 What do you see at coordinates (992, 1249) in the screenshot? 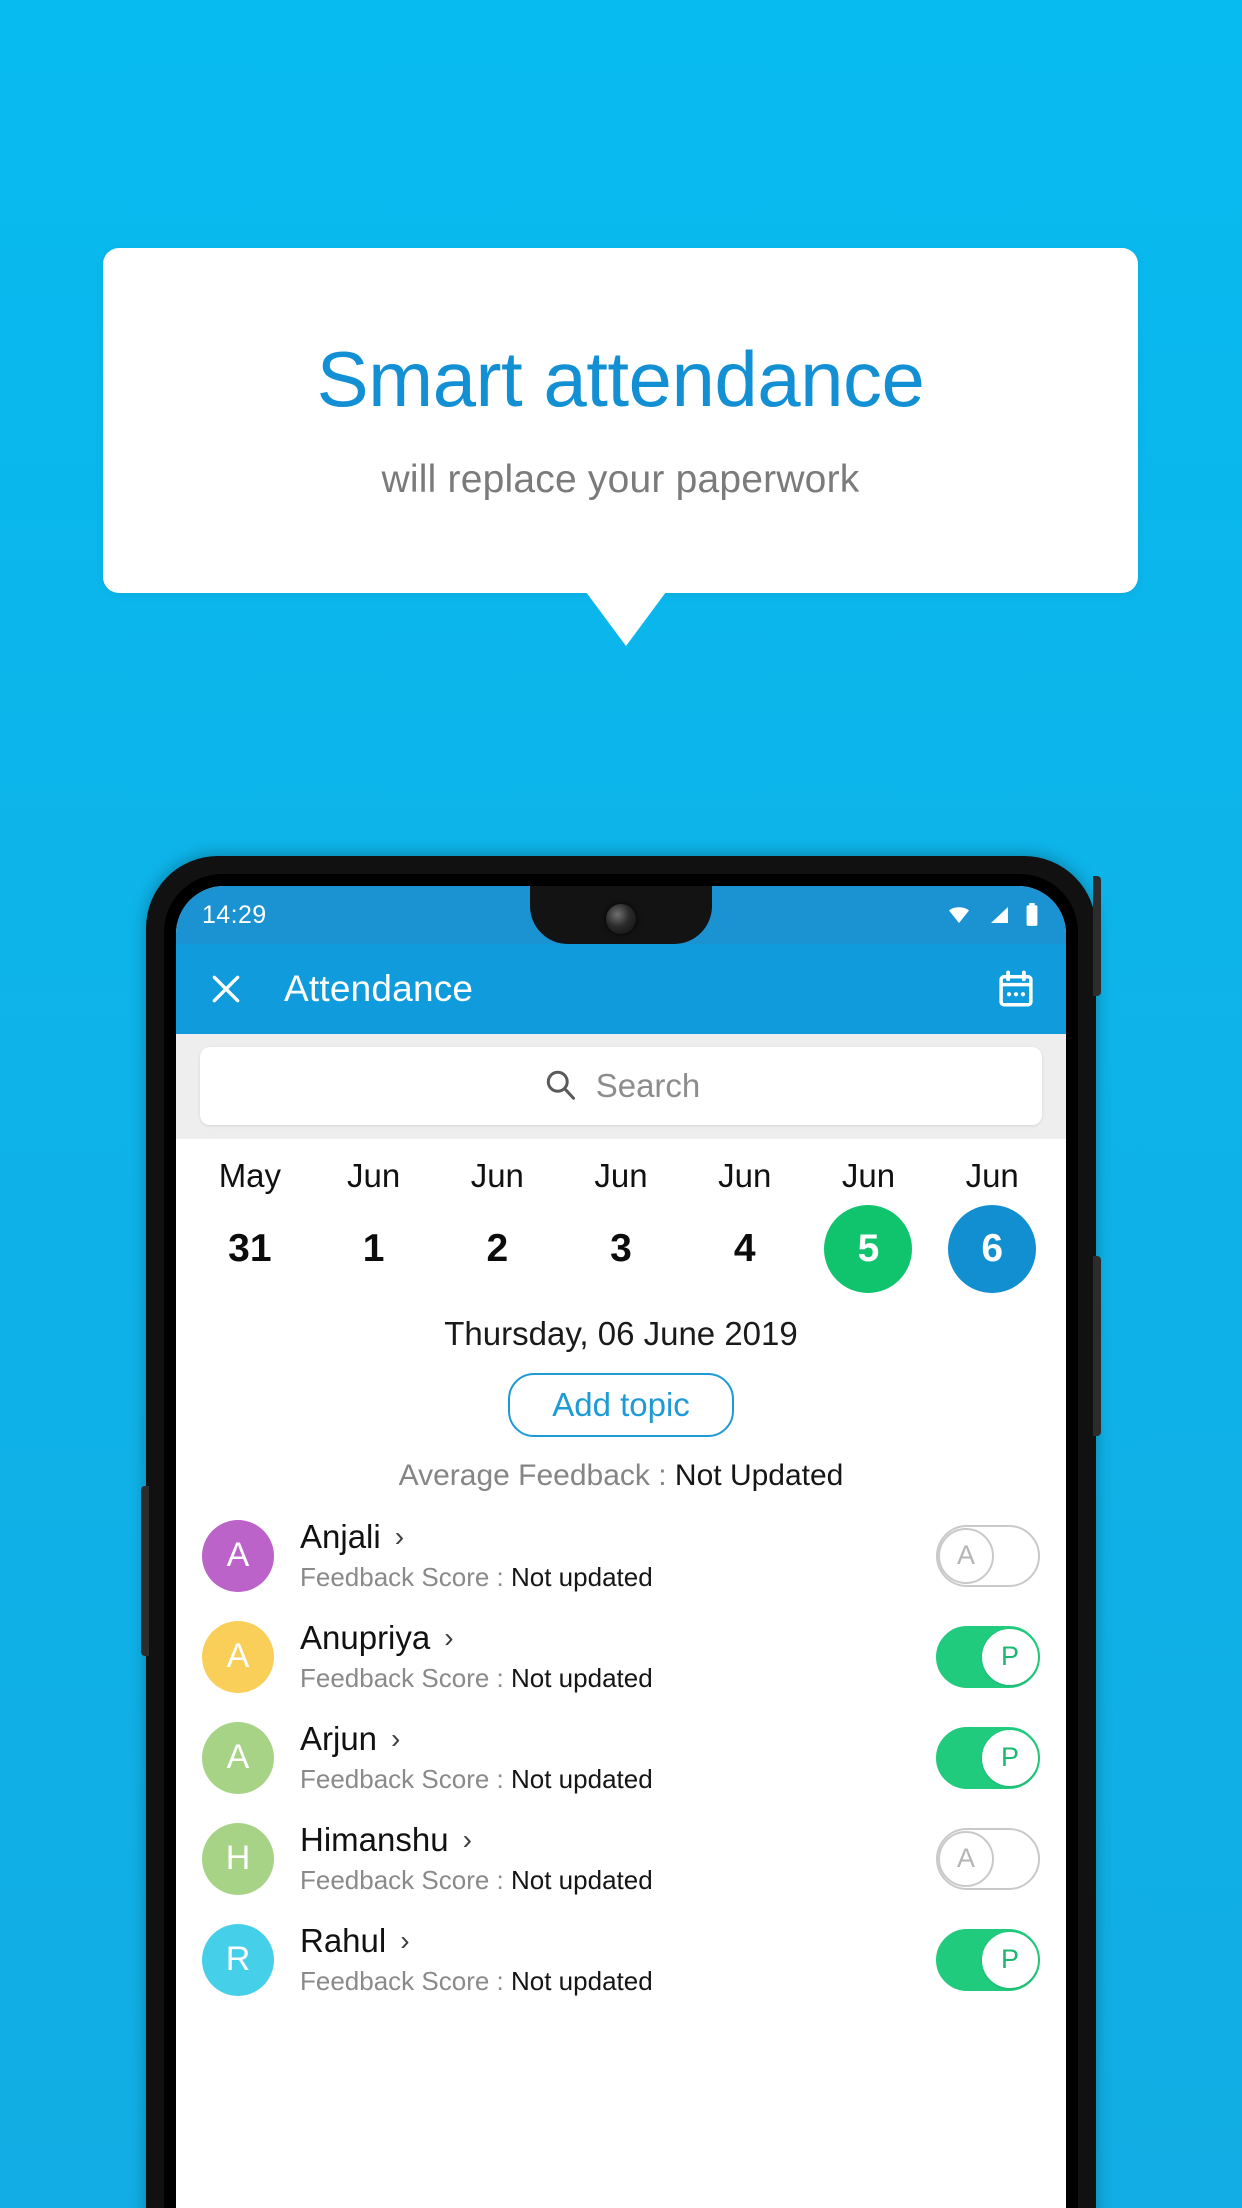
I see `date-day-number: 6` at bounding box center [992, 1249].